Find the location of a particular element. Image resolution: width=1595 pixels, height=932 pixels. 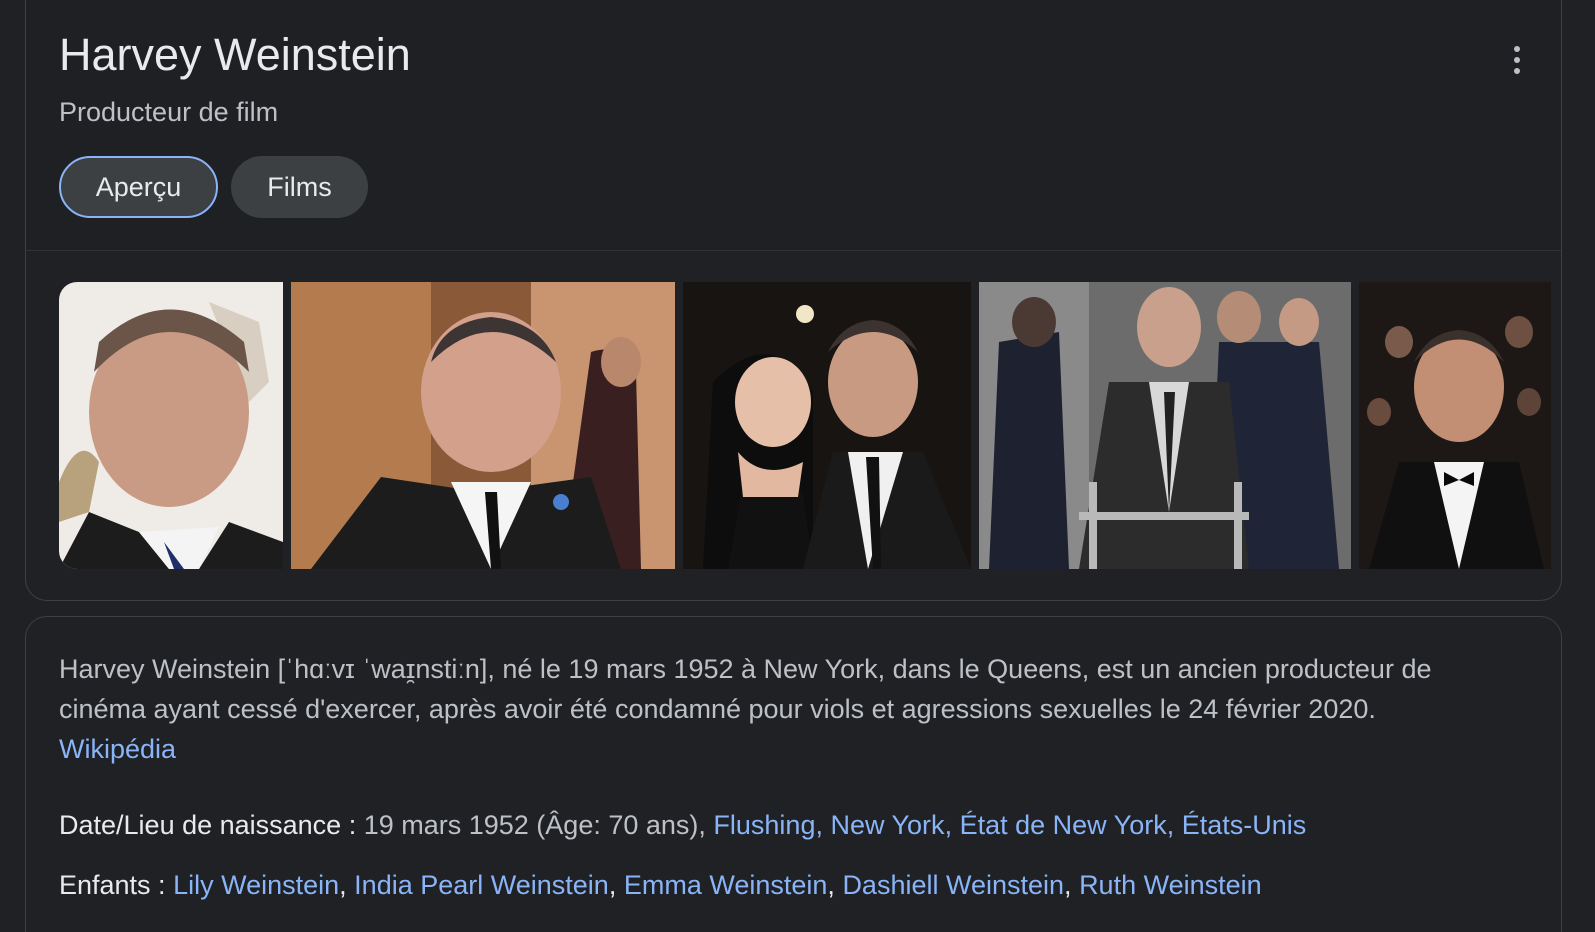

fact-birth-value: 19 mars 1952 (Âge: 70 ans), is located at coordinates (538, 825).